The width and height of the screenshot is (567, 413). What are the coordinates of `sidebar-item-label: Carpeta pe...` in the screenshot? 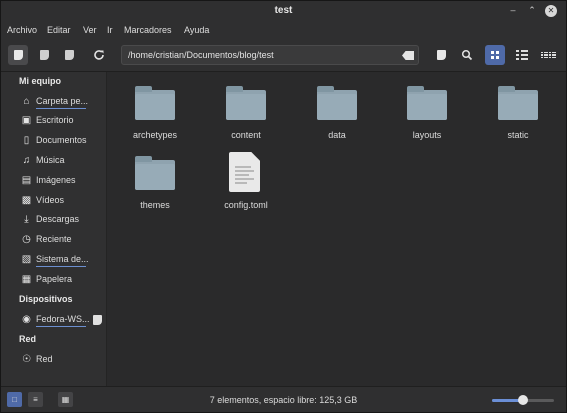 It's located at (62, 101).